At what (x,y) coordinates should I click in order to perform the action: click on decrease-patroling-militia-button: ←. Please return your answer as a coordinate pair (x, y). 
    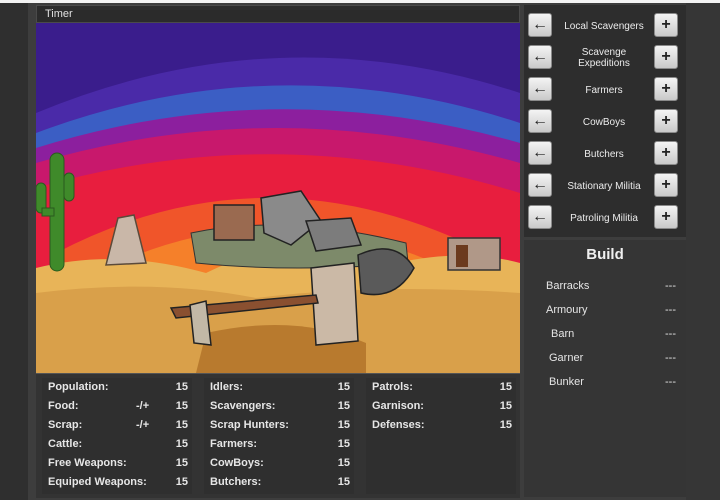
    Looking at the image, I should click on (540, 217).